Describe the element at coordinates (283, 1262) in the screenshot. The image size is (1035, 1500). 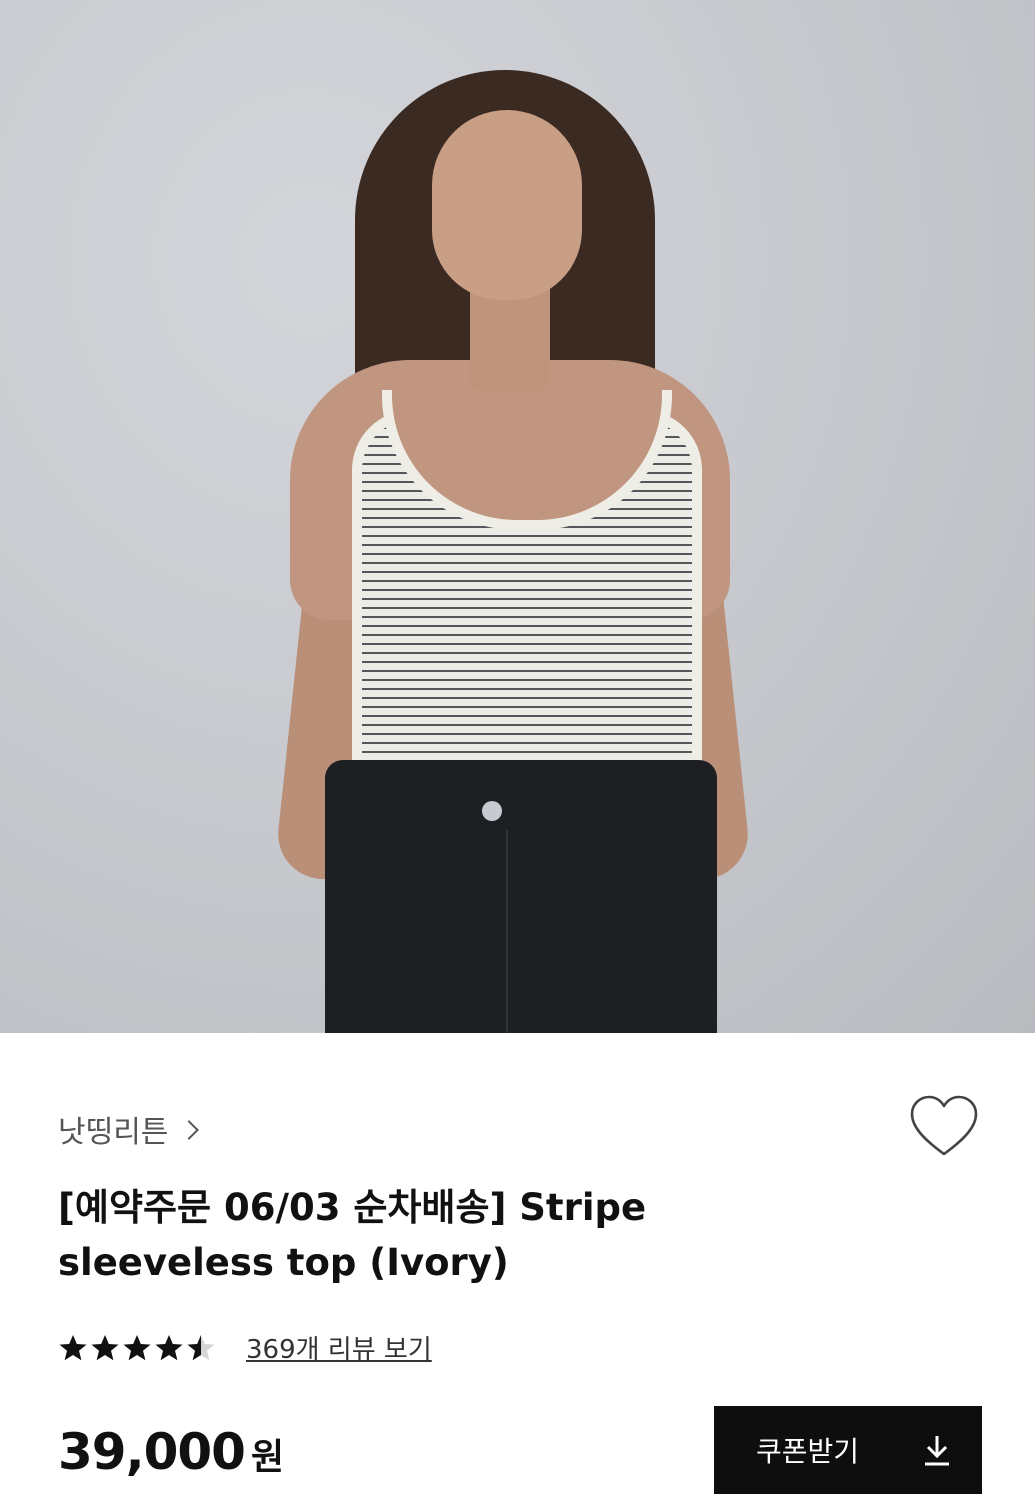
I see `product-title-line-2: sleeveless top (Ivory)` at that location.